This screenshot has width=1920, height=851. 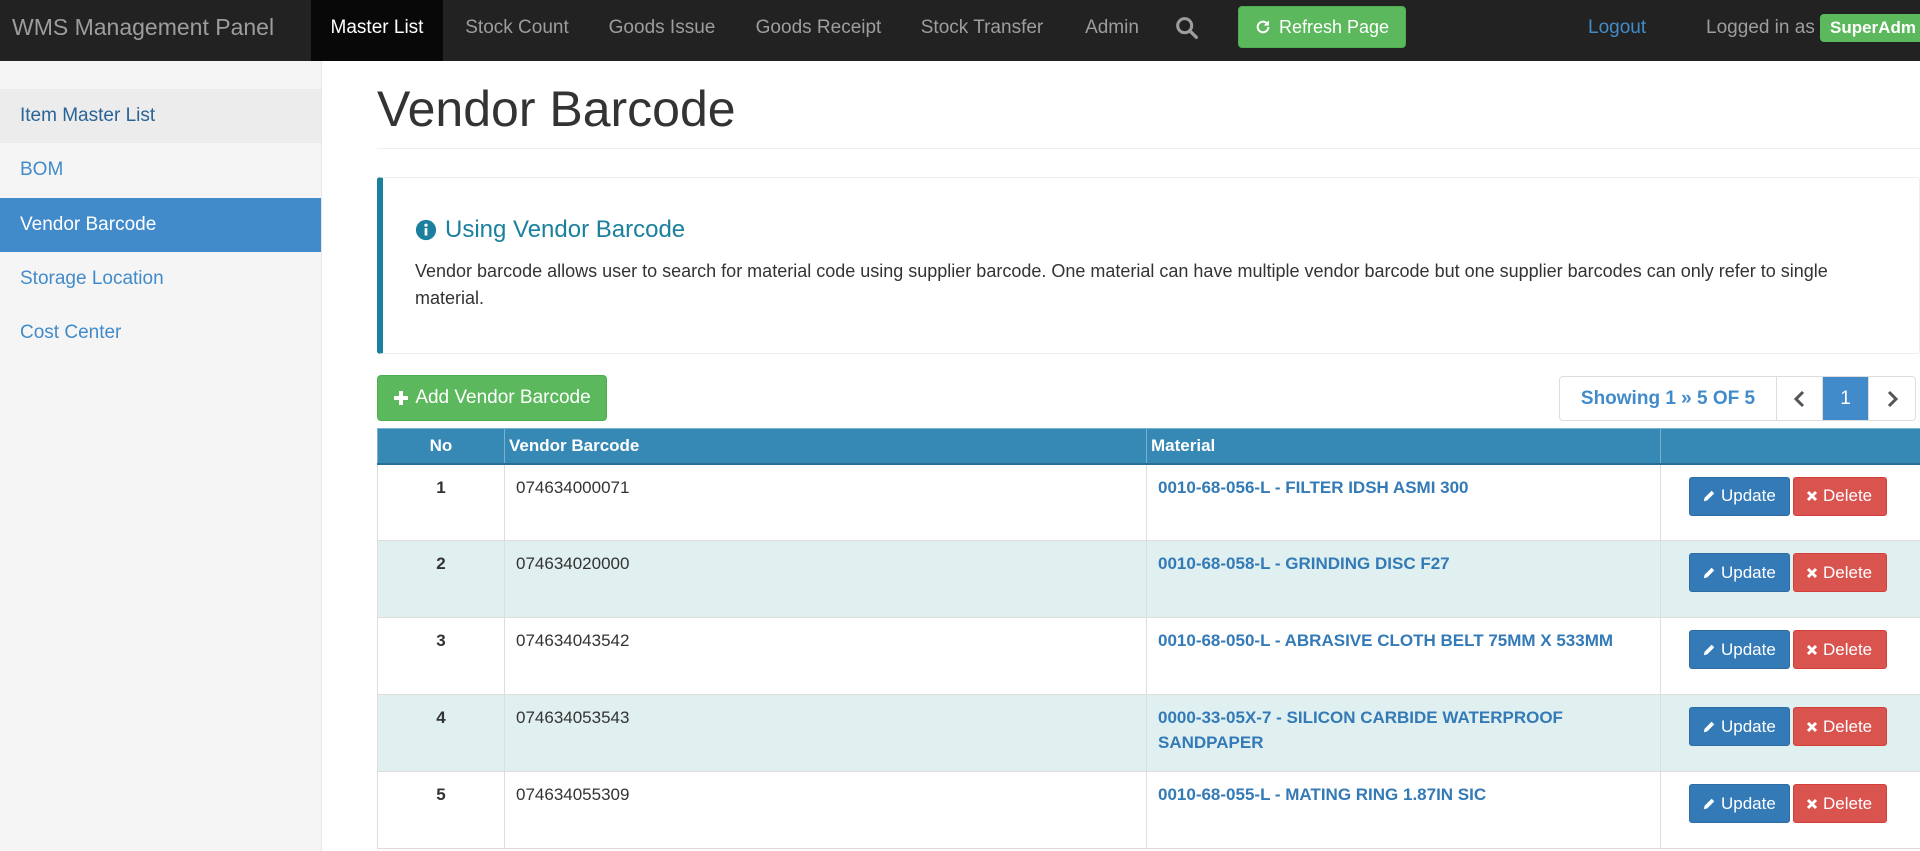 I want to click on add-vendor-barcode-button: Add Vendor Barcode, so click(x=492, y=398).